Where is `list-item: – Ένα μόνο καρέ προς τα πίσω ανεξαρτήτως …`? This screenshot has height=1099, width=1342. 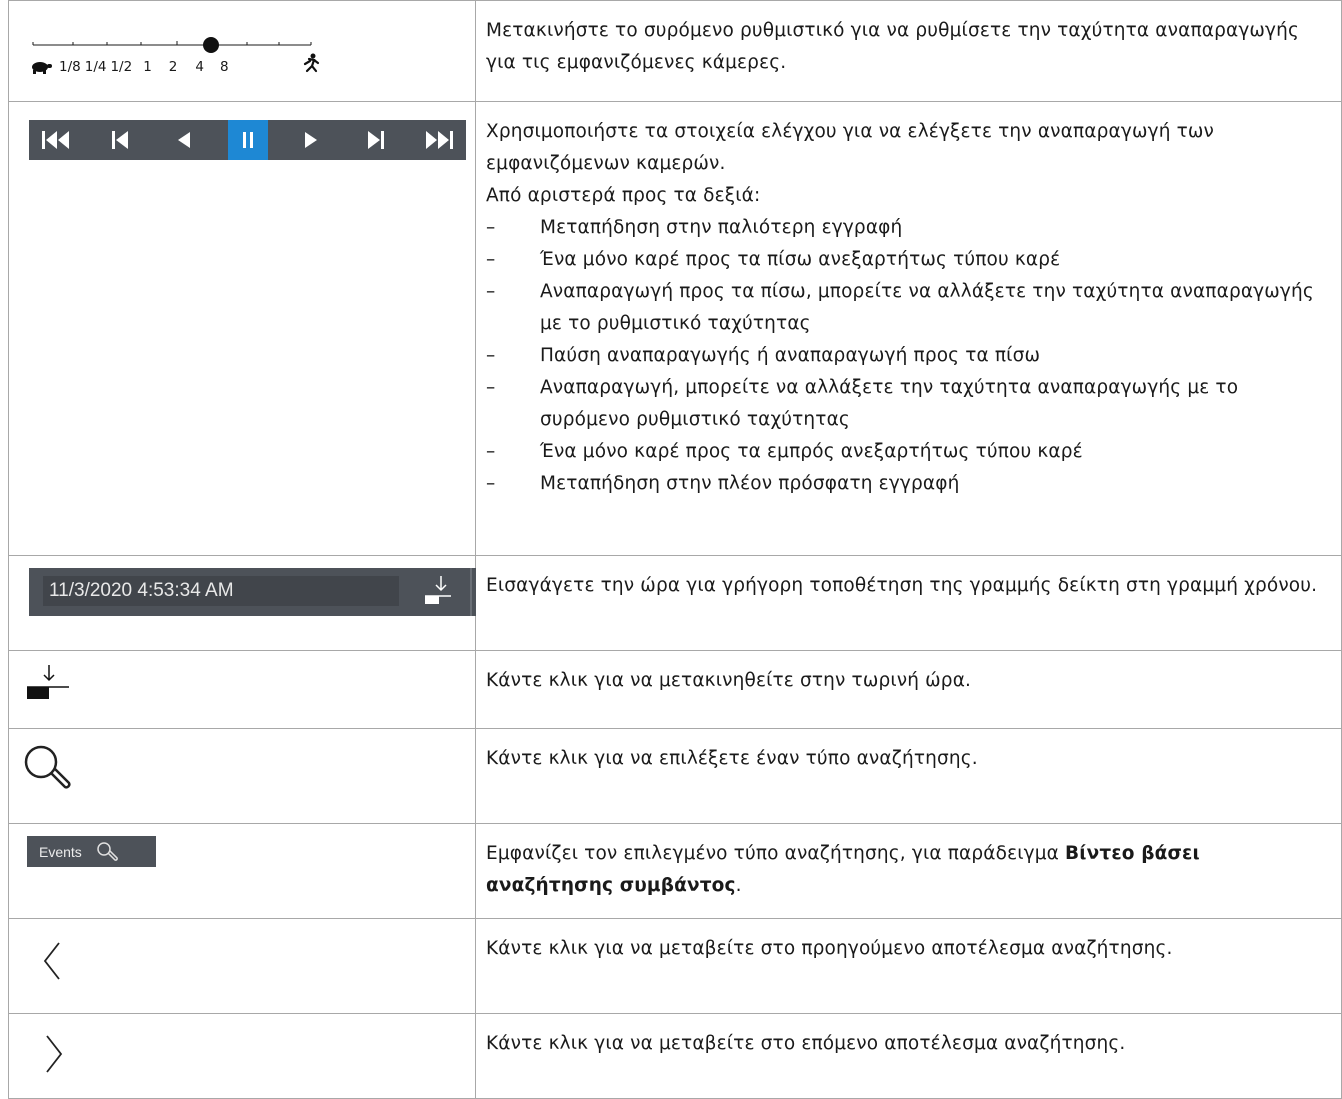
list-item: – Ένα μόνο καρέ προς τα πίσω ανεξαρτήτως … is located at coordinates (908, 260).